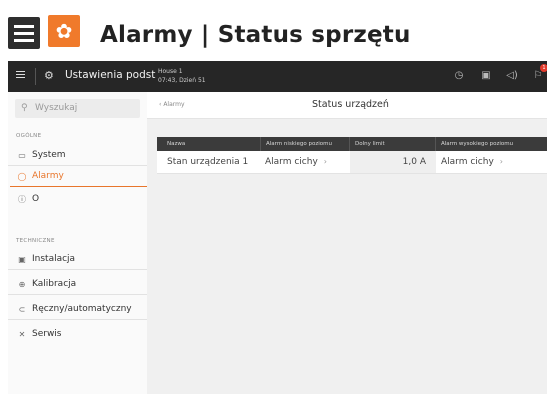 The height and width of the screenshot is (394, 547). I want to click on sound-icon: ◁), so click(512, 76).